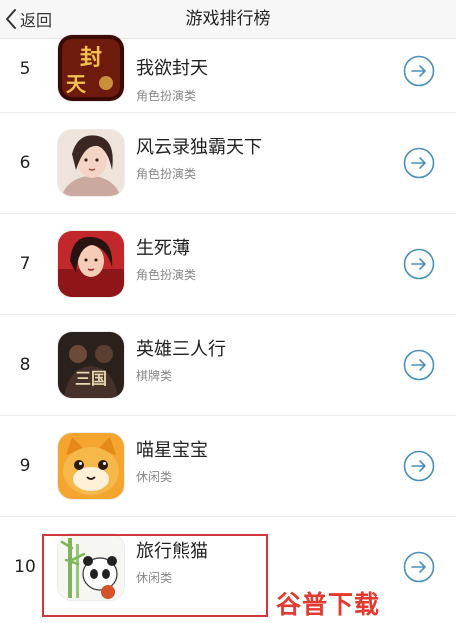 This screenshot has width=456, height=623. What do you see at coordinates (25, 69) in the screenshot?
I see `rank-number: 5` at bounding box center [25, 69].